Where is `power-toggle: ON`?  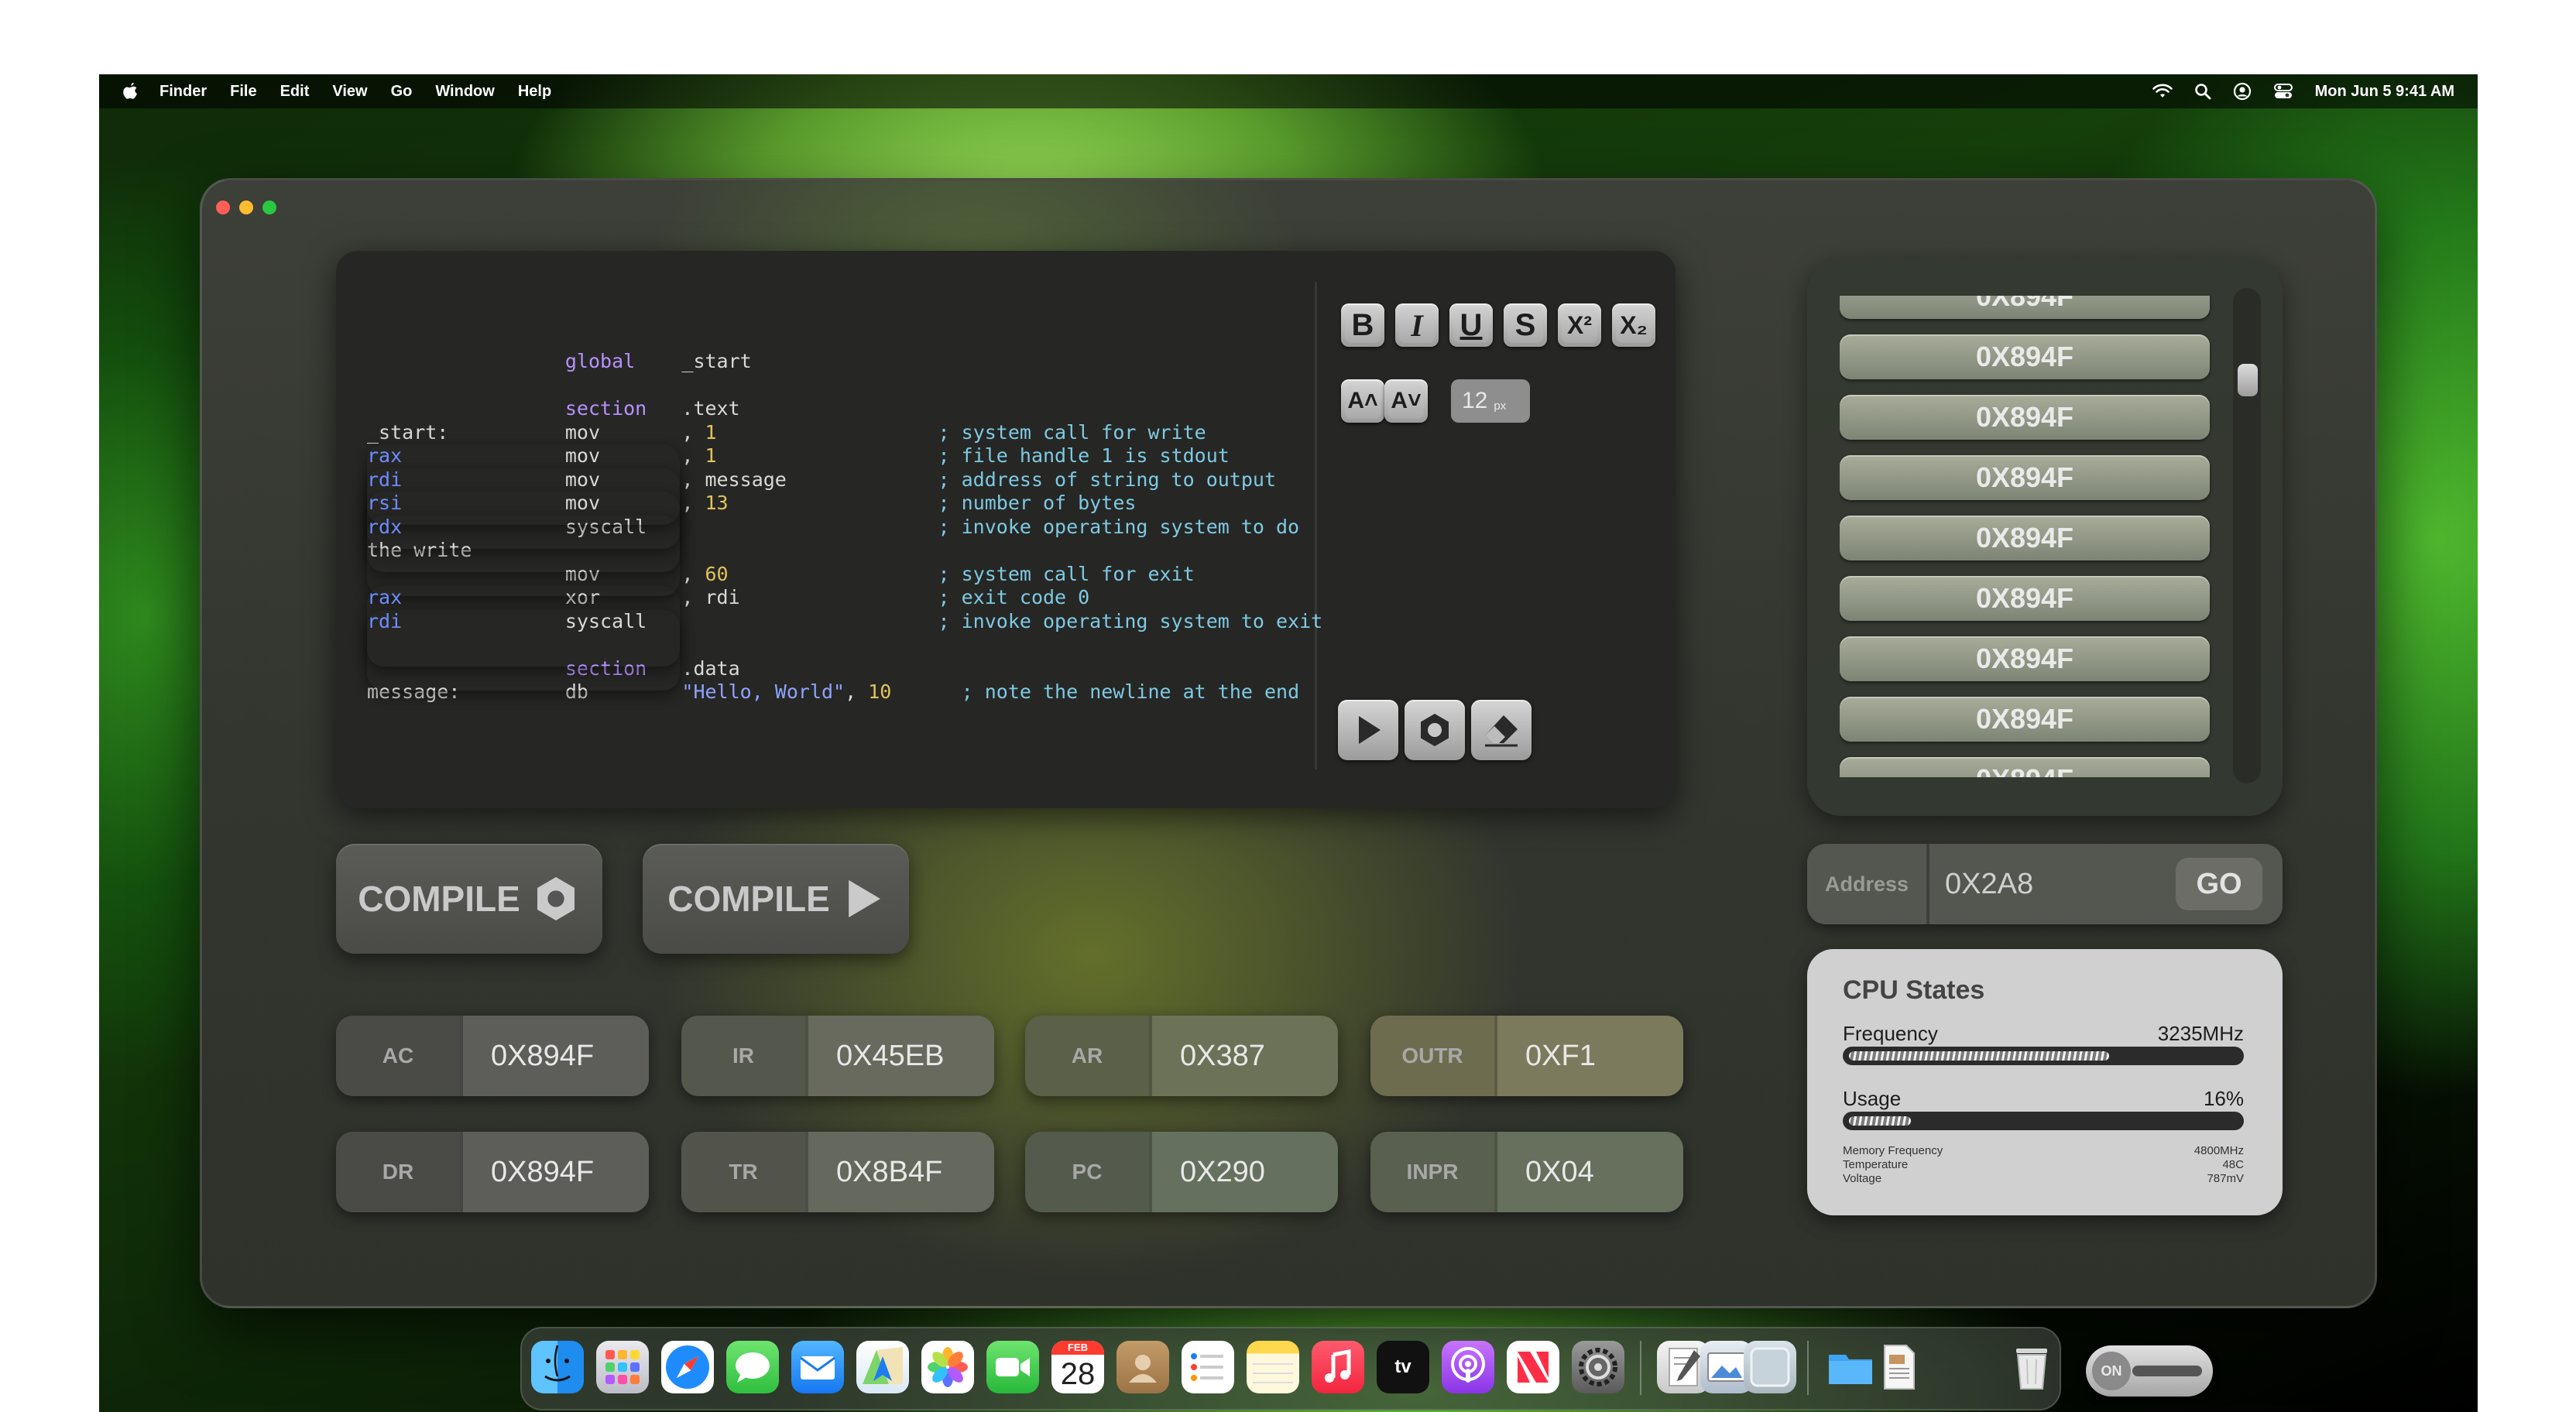 power-toggle: ON is located at coordinates (2149, 1371).